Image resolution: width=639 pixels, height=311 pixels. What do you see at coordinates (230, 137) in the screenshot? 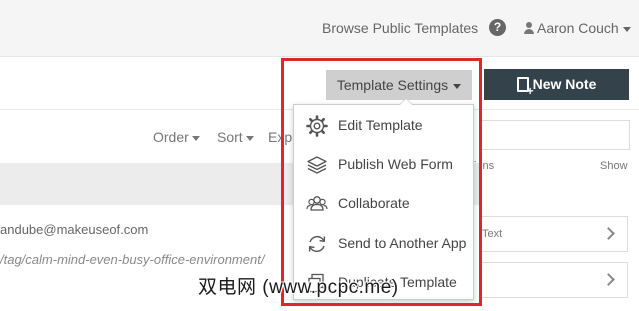
I see `sort-label: Sort` at bounding box center [230, 137].